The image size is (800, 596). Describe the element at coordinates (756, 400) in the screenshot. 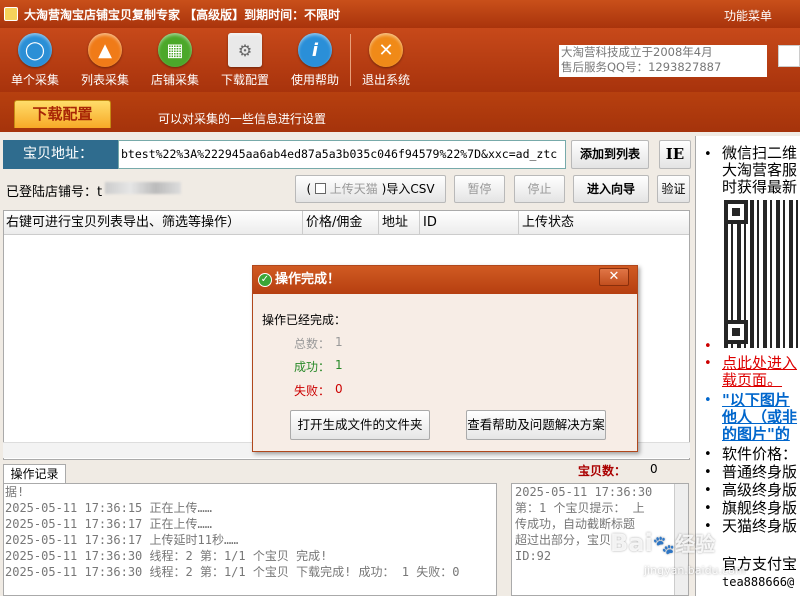

I see `image-notice-link: "以下图片` at that location.